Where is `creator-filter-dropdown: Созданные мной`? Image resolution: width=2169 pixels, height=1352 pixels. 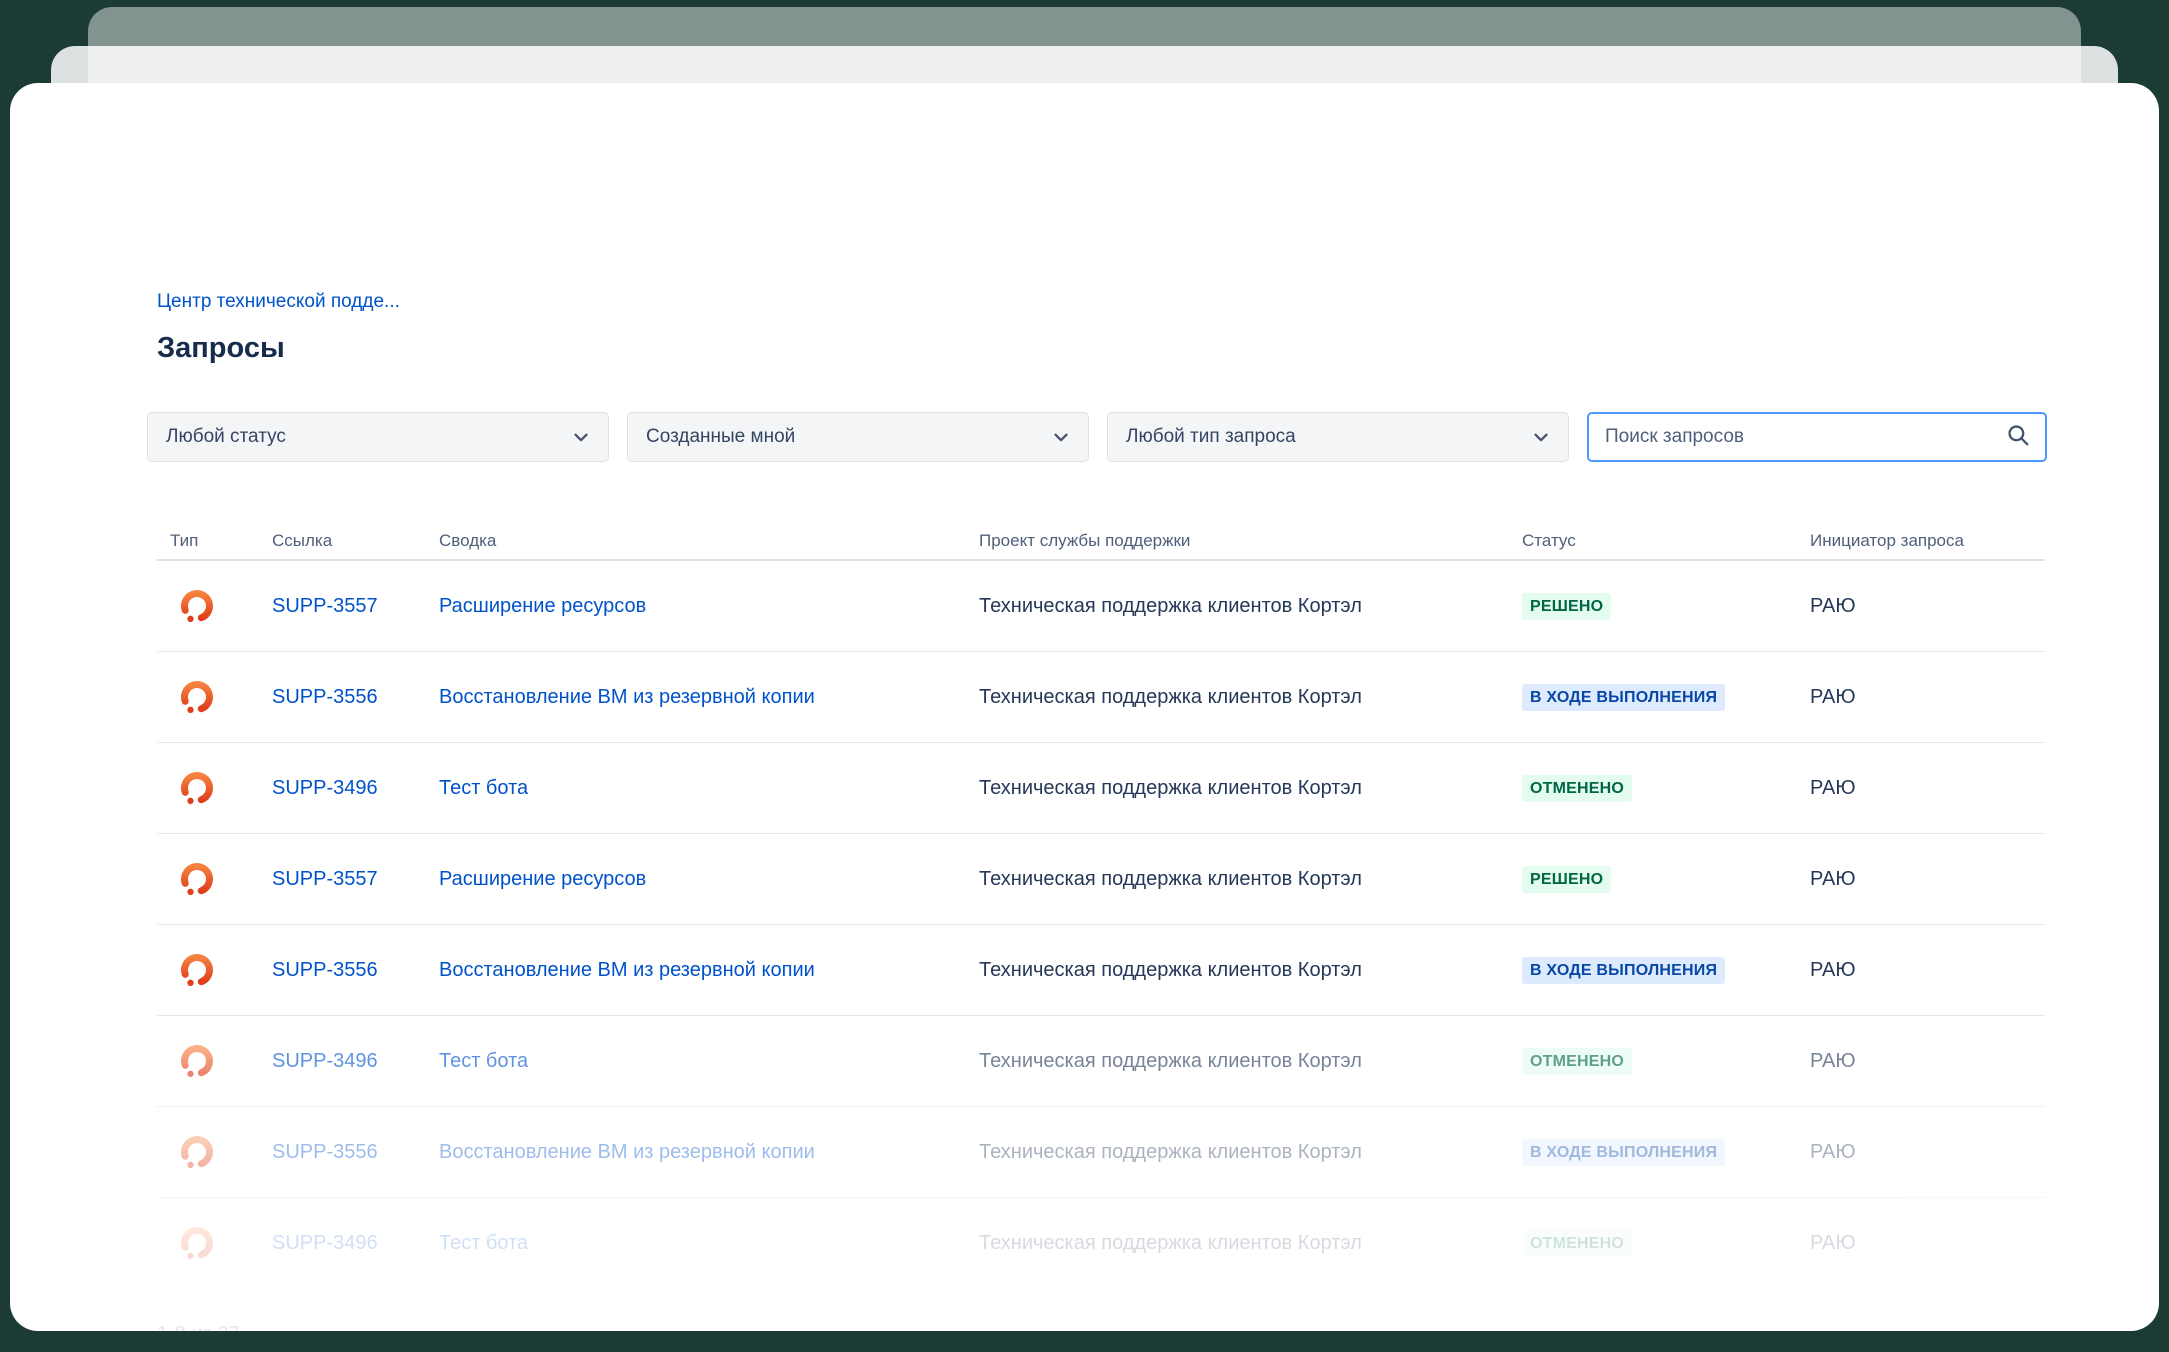 creator-filter-dropdown: Созданные мной is located at coordinates (858, 437).